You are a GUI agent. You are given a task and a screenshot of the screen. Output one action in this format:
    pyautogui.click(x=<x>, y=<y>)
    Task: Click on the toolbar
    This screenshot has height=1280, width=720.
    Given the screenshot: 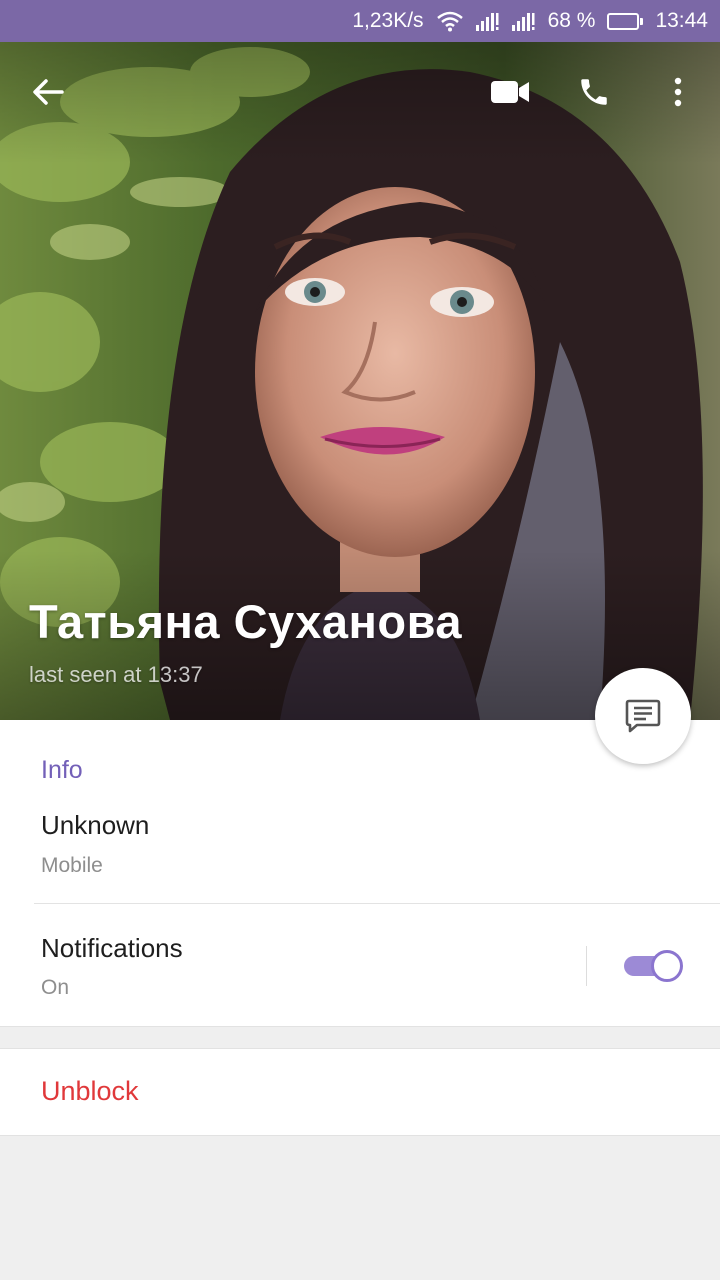 What is the action you would take?
    pyautogui.click(x=360, y=92)
    